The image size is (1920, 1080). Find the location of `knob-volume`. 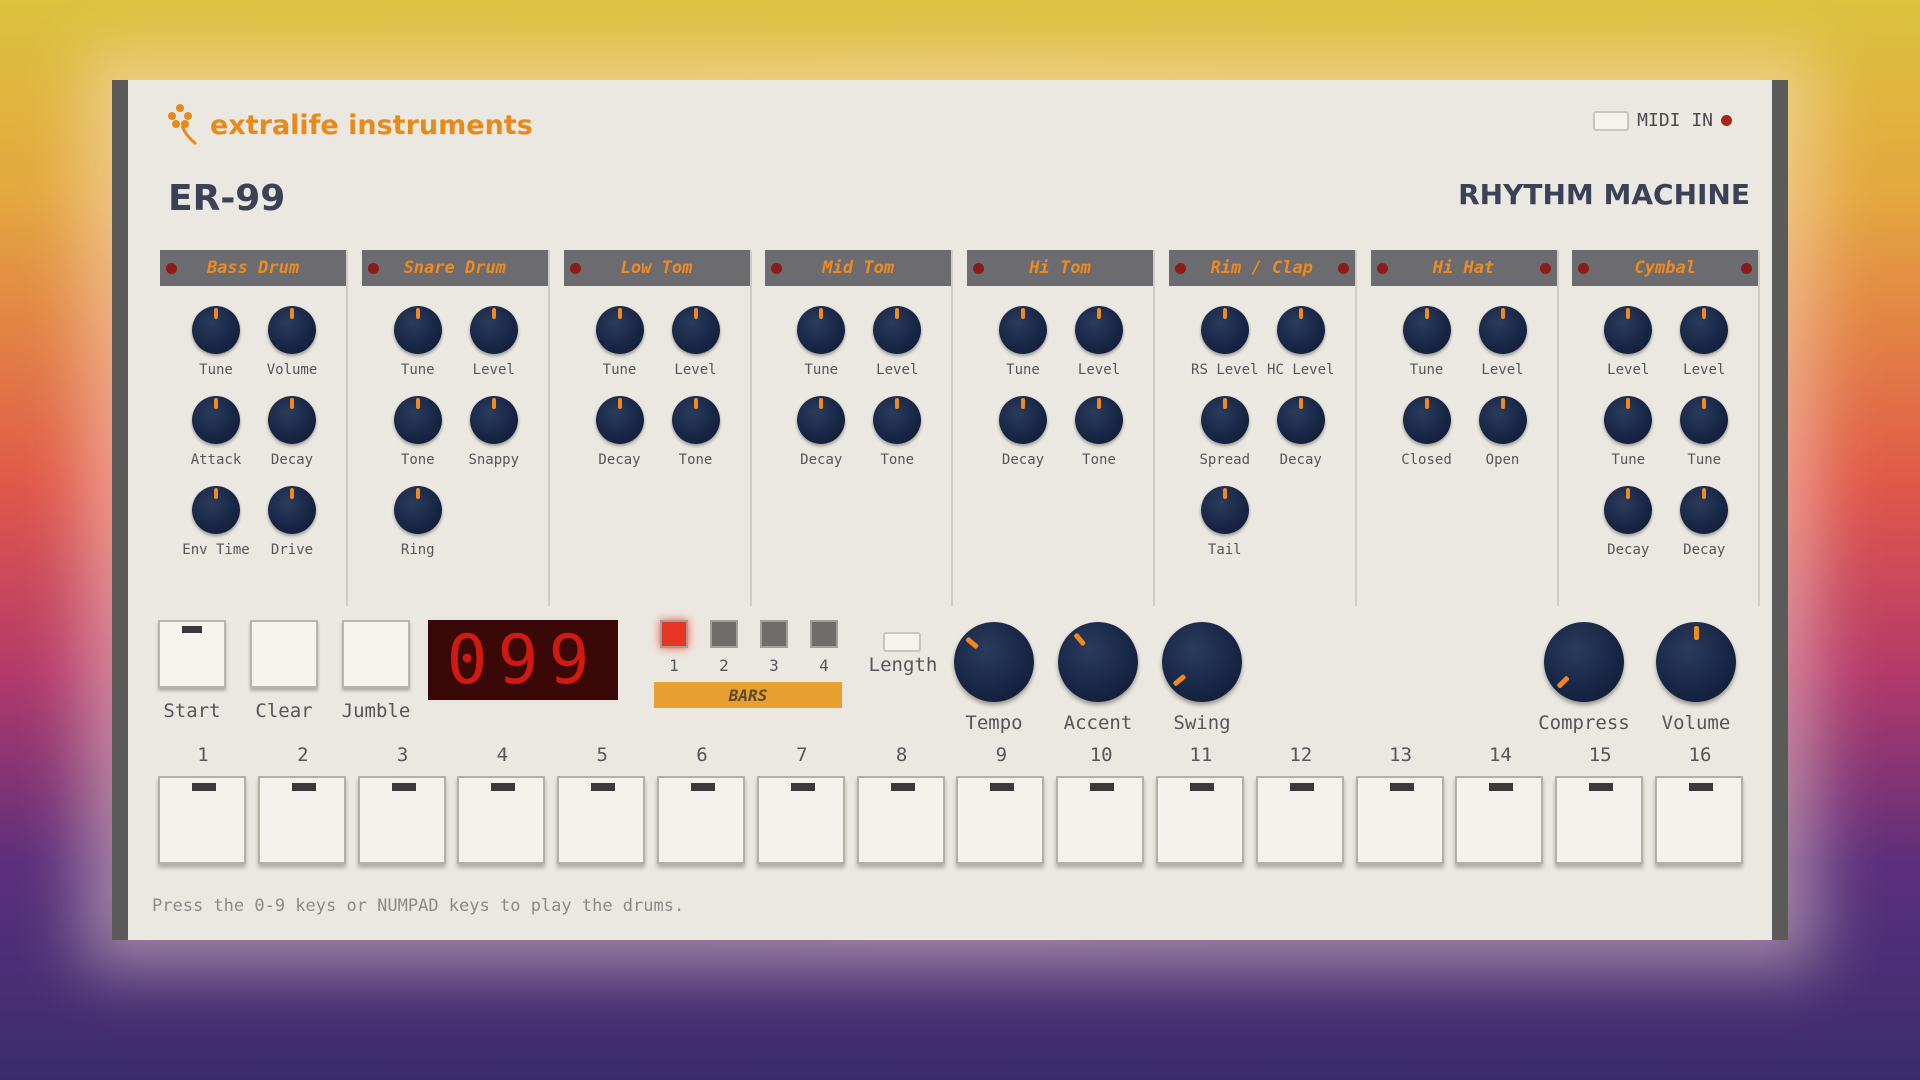

knob-volume is located at coordinates (292, 330).